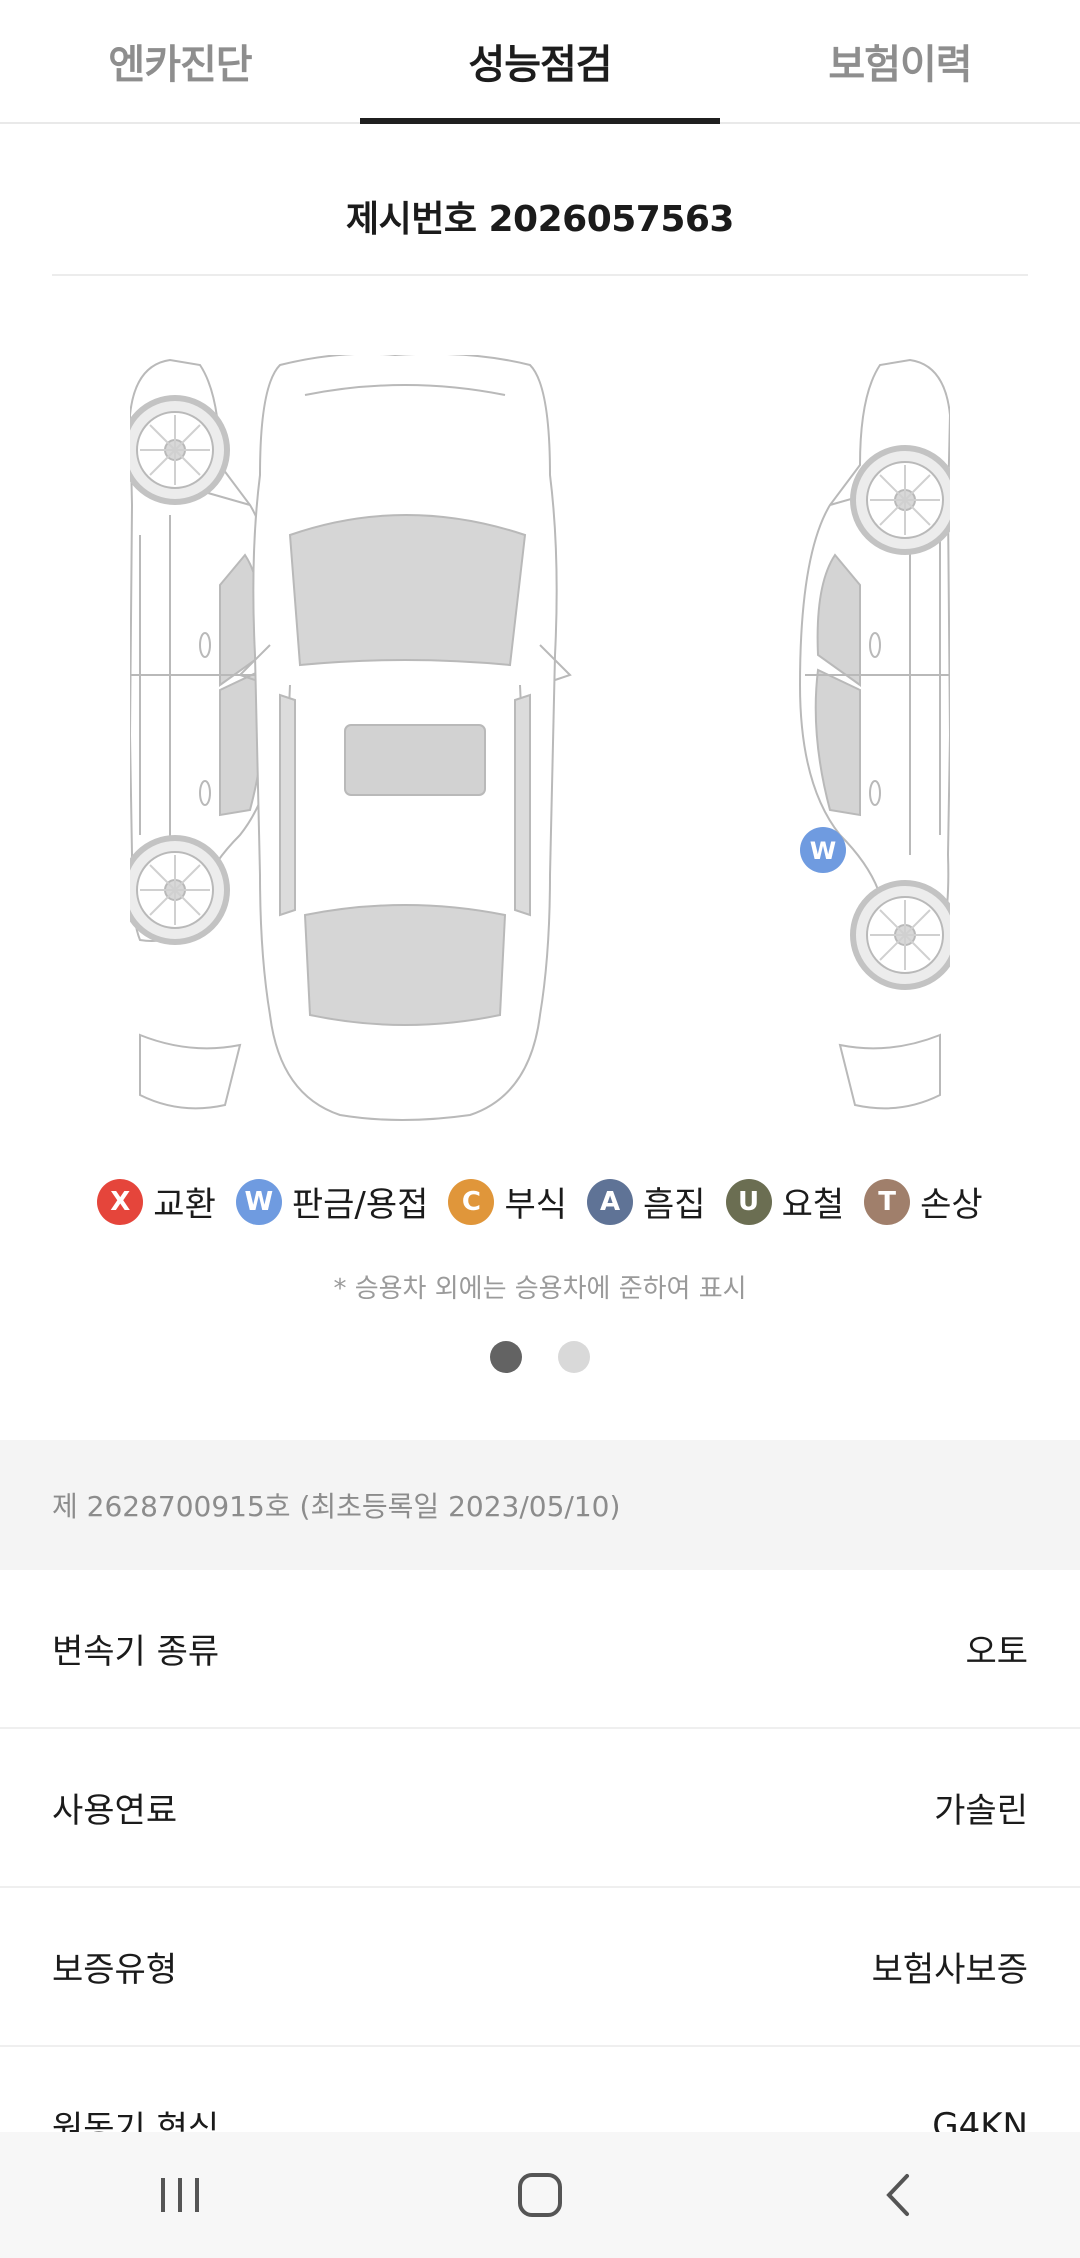  What do you see at coordinates (610, 1201) in the screenshot?
I see `legend-badge-a: A` at bounding box center [610, 1201].